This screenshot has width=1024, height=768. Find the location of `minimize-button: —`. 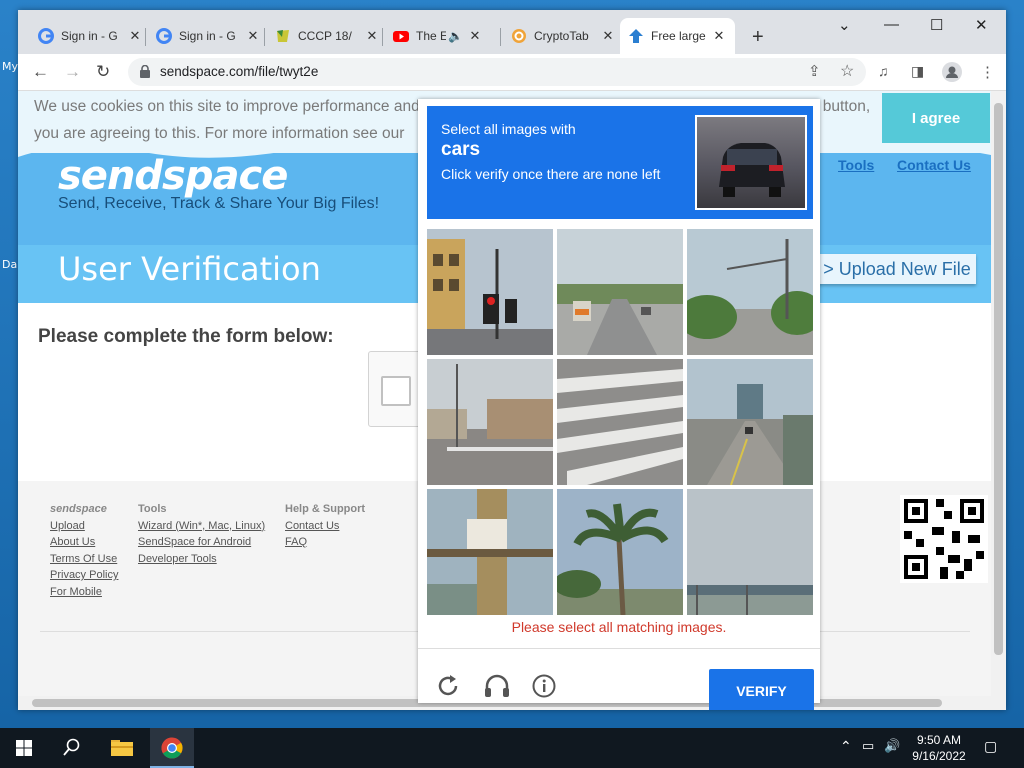

minimize-button: — is located at coordinates (891, 24).